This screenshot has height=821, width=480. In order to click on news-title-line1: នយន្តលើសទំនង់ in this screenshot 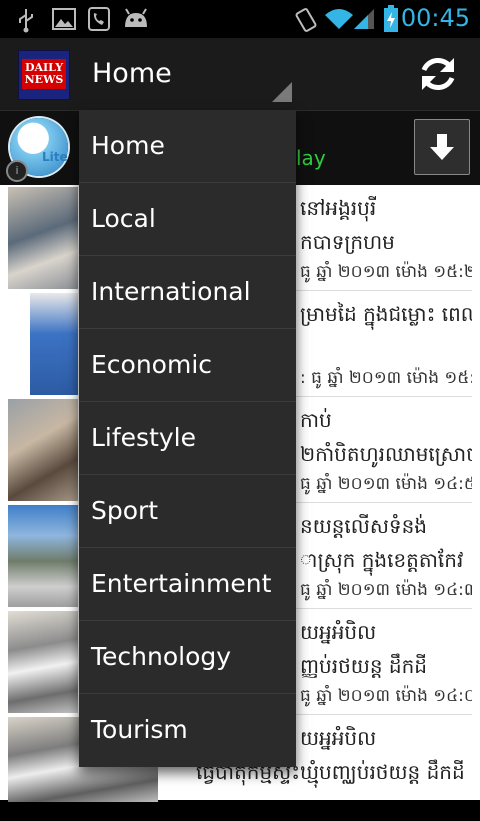, I will do `click(363, 526)`.